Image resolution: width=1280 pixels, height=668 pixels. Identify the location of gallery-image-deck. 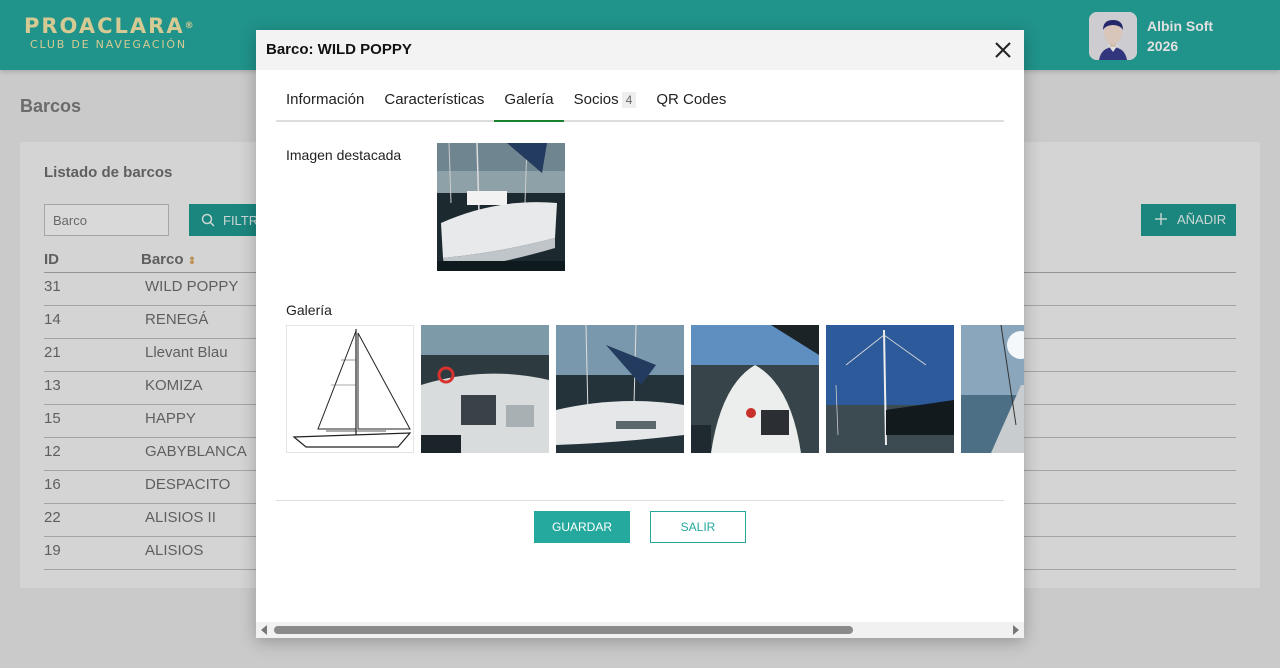
(620, 389).